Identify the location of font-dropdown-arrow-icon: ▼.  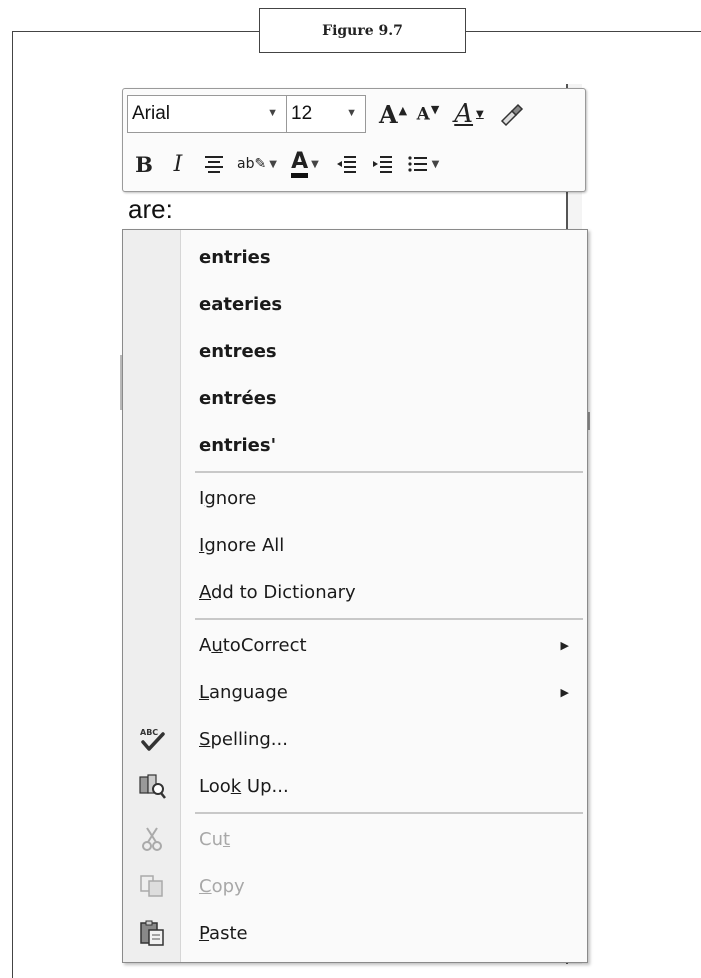
(272, 113).